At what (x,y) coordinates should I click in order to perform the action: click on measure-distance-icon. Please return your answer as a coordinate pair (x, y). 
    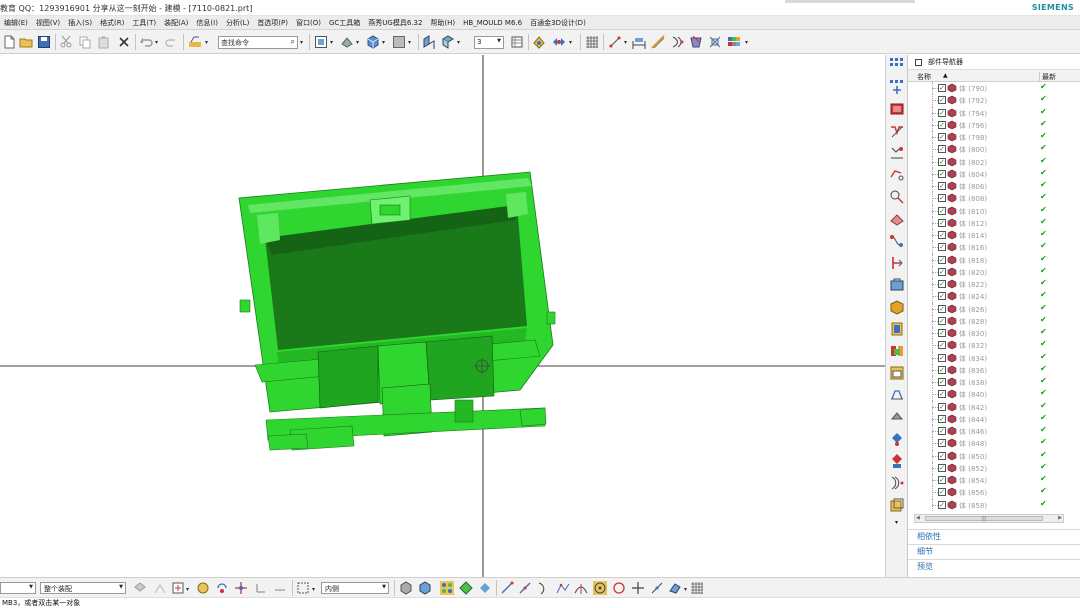
    Looking at the image, I should click on (615, 42).